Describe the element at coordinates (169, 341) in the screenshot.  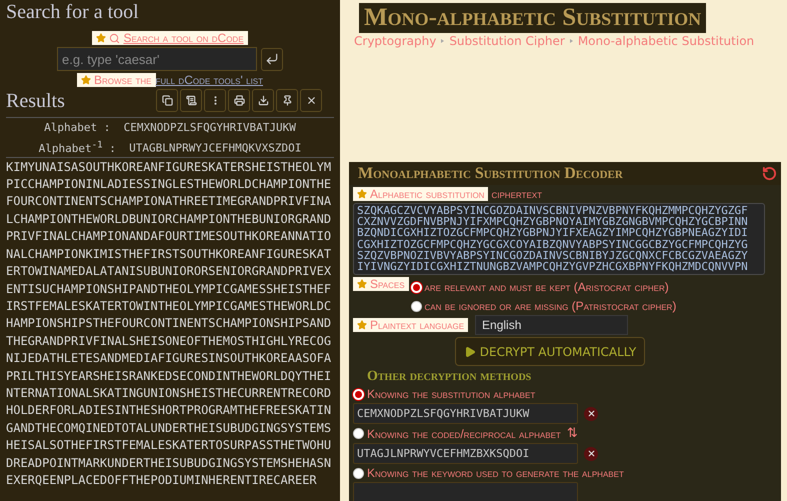
I see `plaintext-line: THEGRANDPRIVFINALSHEISONEOFTHEMOSTHIGHLYRECOG` at that location.